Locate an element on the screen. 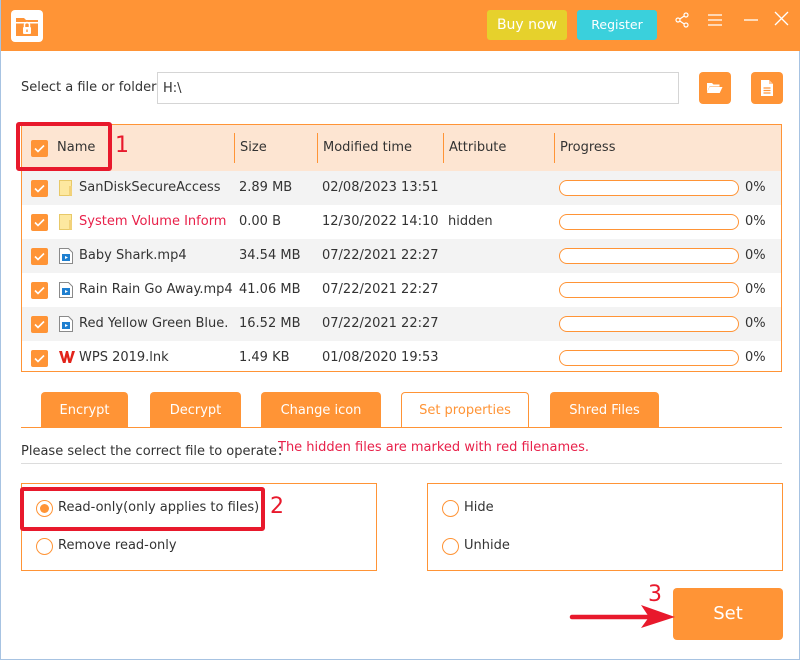  wps-icon is located at coordinates (67, 358).